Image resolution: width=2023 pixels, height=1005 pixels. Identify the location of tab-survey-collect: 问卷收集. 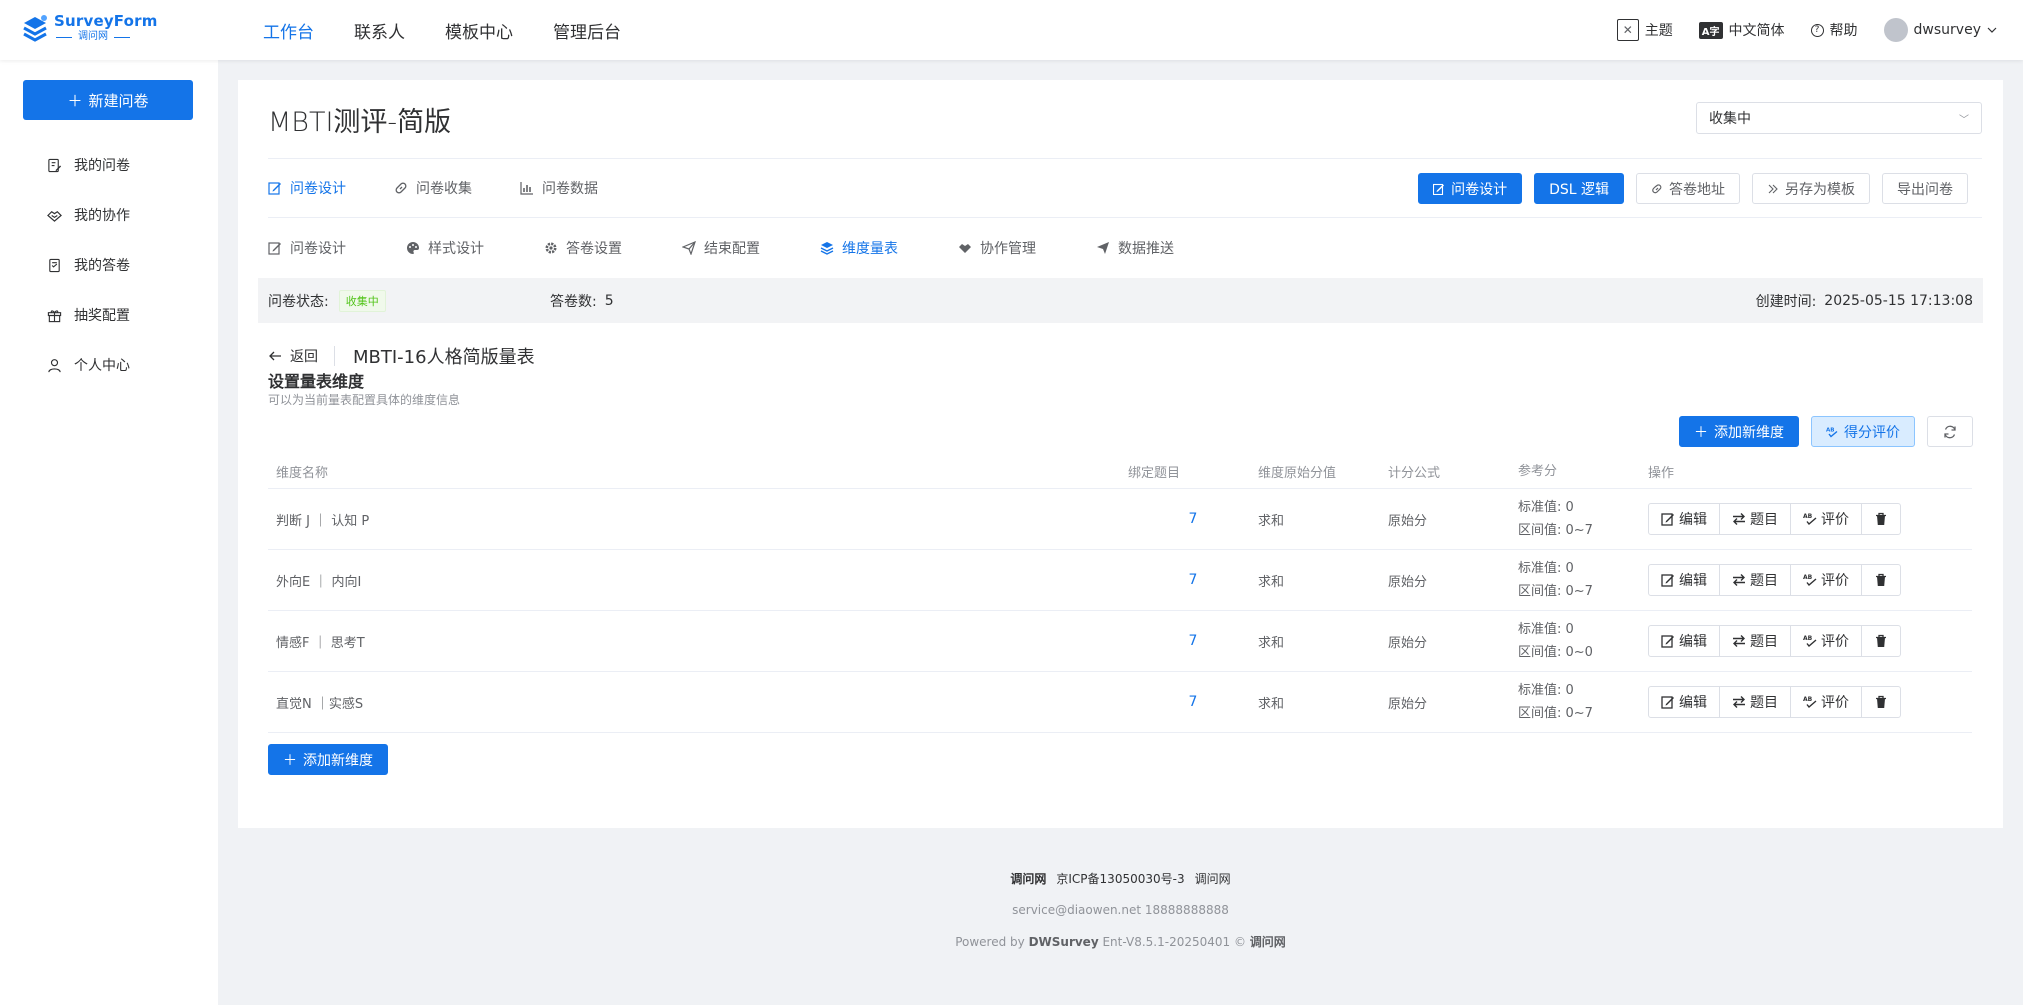
(433, 188).